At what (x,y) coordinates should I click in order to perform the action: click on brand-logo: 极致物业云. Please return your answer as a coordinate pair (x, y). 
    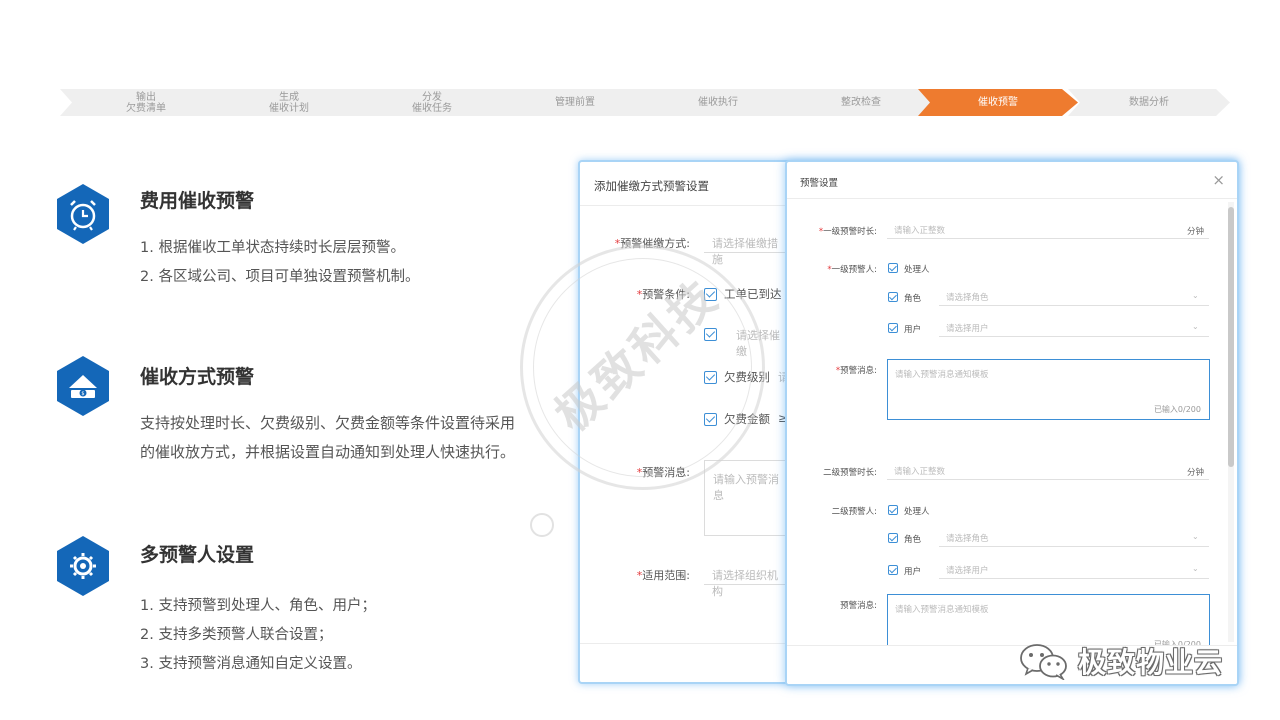
    Looking at the image, I should click on (1120, 661).